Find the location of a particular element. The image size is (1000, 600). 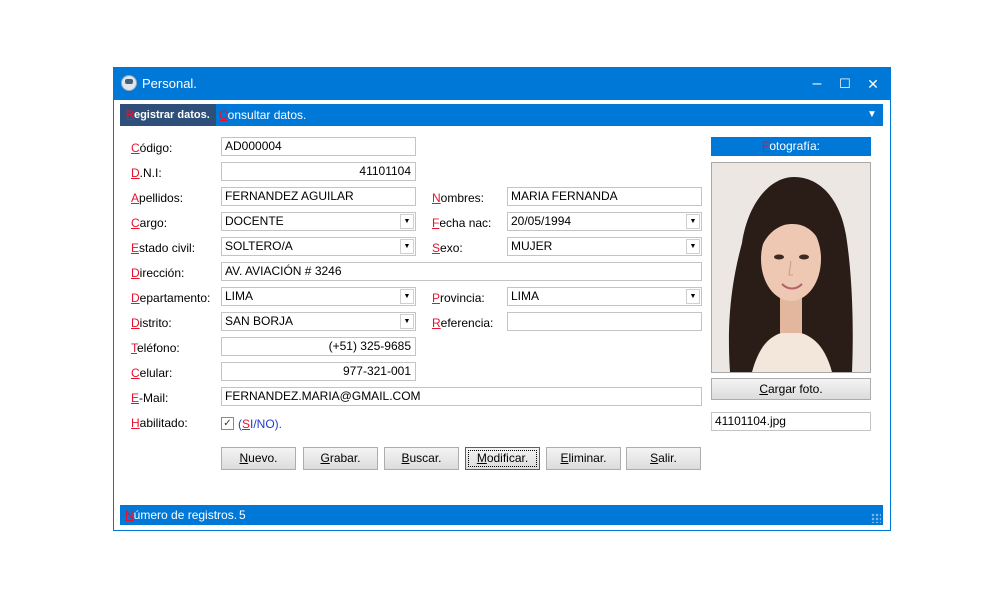

title-bar: Personal. – ☐ ✕ is located at coordinates (502, 84).